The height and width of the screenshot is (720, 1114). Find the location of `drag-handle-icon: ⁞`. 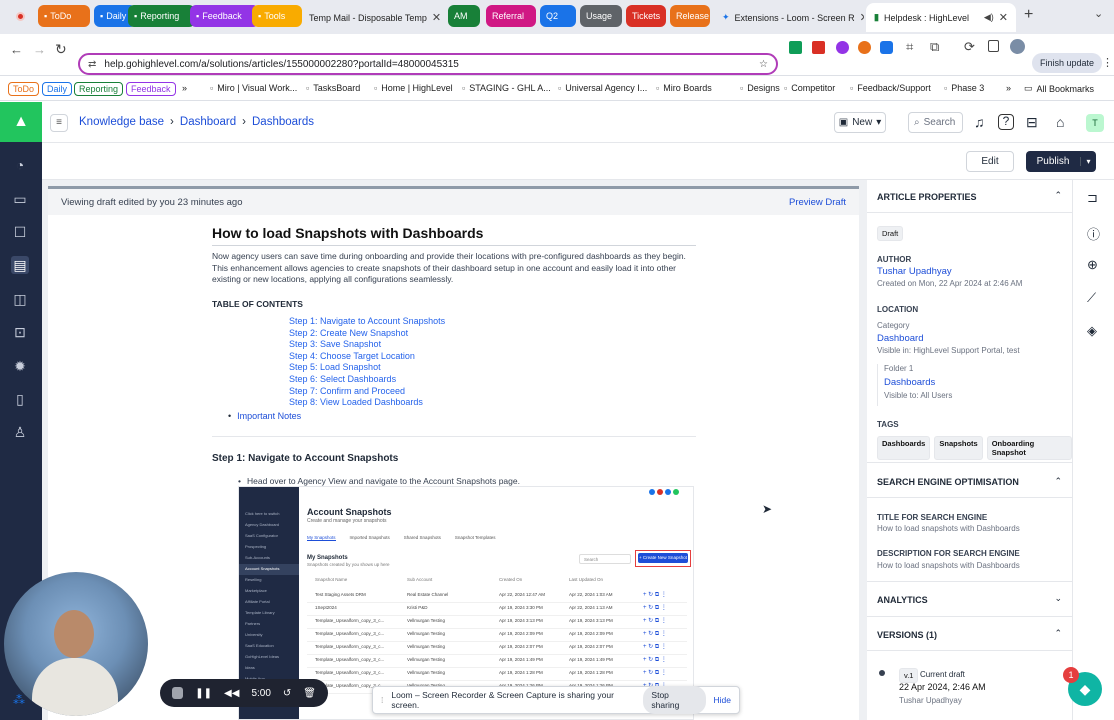

drag-handle-icon: ⁞ is located at coordinates (382, 700).